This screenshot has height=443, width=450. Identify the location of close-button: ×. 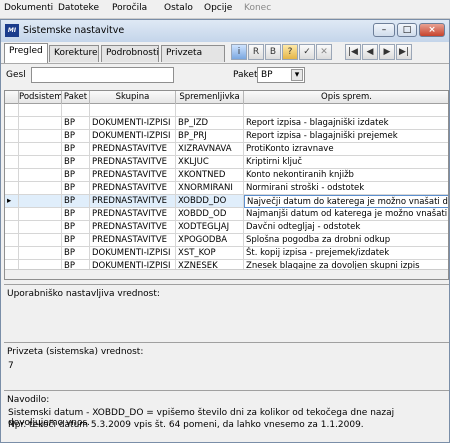
(432, 30).